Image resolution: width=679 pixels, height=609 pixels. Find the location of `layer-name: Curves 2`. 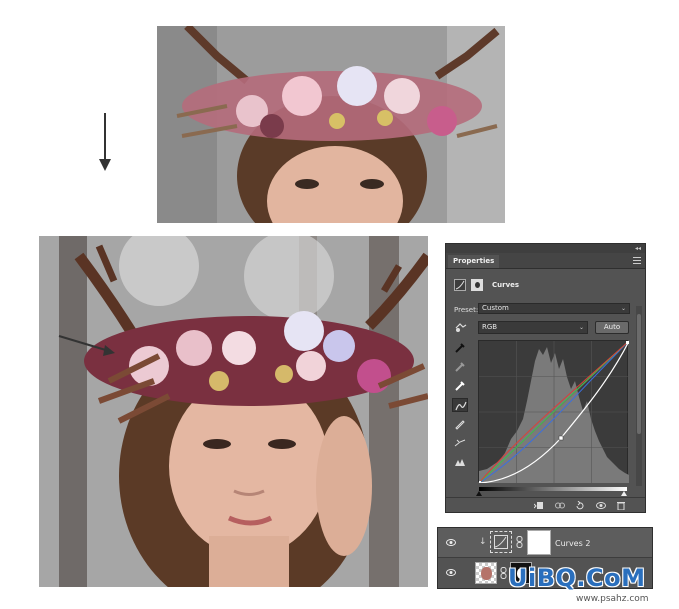

layer-name: Curves 2 is located at coordinates (572, 543).